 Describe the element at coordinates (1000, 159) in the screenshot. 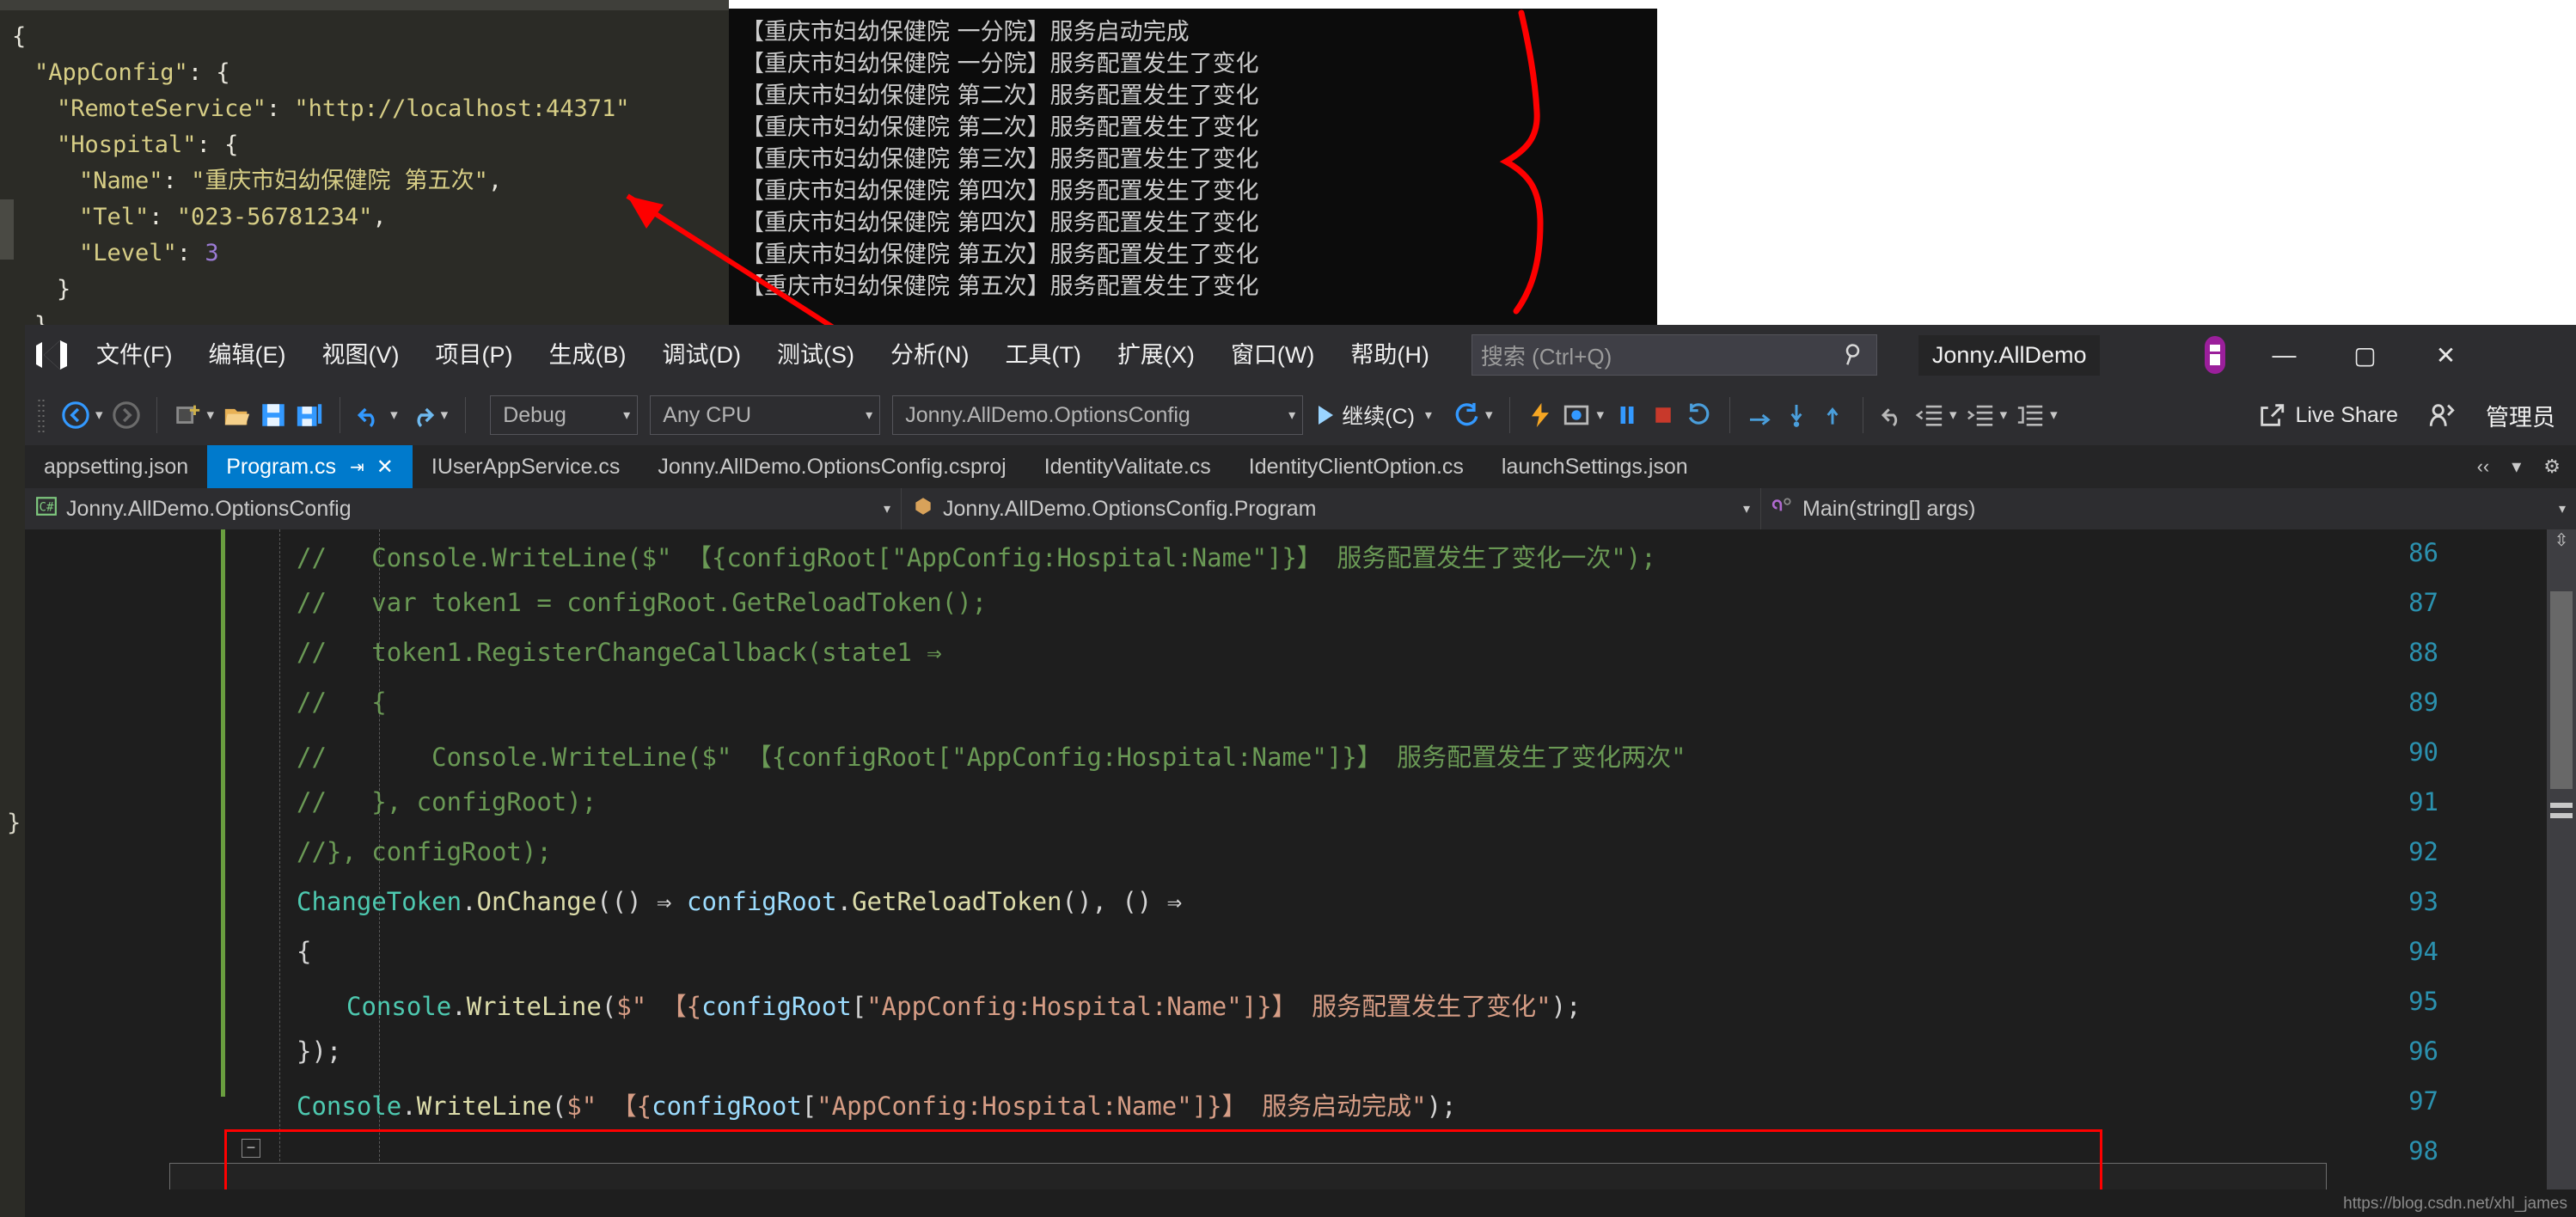

I see `console-line: 【重庆市妇幼保健院 第三次】服务配置发生了变化` at that location.